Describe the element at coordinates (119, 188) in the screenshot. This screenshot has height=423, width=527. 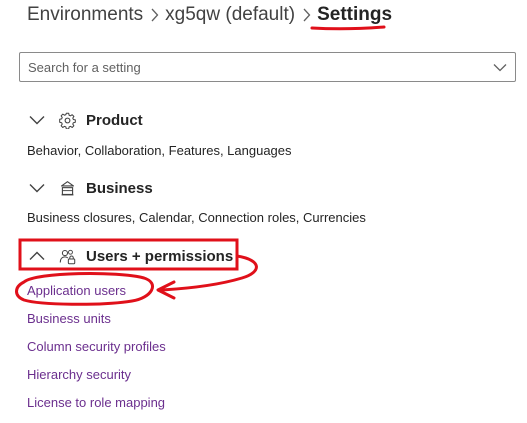
I see `section-title-business: Business` at that location.